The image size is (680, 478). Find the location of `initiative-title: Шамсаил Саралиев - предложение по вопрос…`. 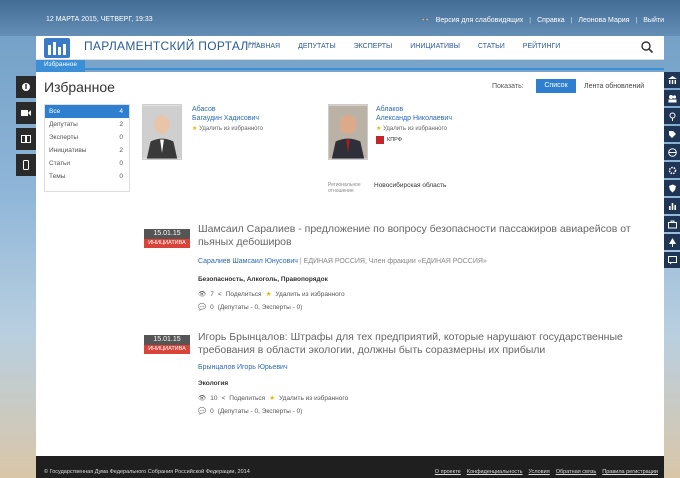

initiative-title: Шамсаил Саралиев - предложение по вопрос… is located at coordinates (414, 236).